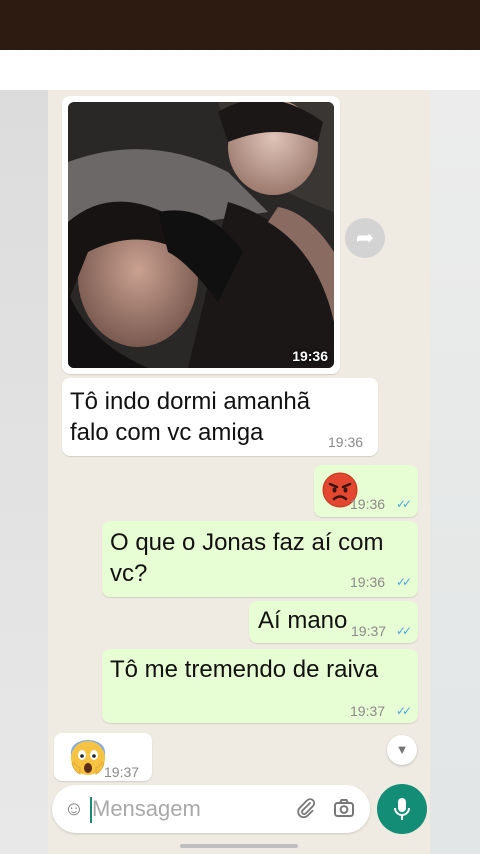 The image size is (480, 854). I want to click on message-input, so click(187, 809).